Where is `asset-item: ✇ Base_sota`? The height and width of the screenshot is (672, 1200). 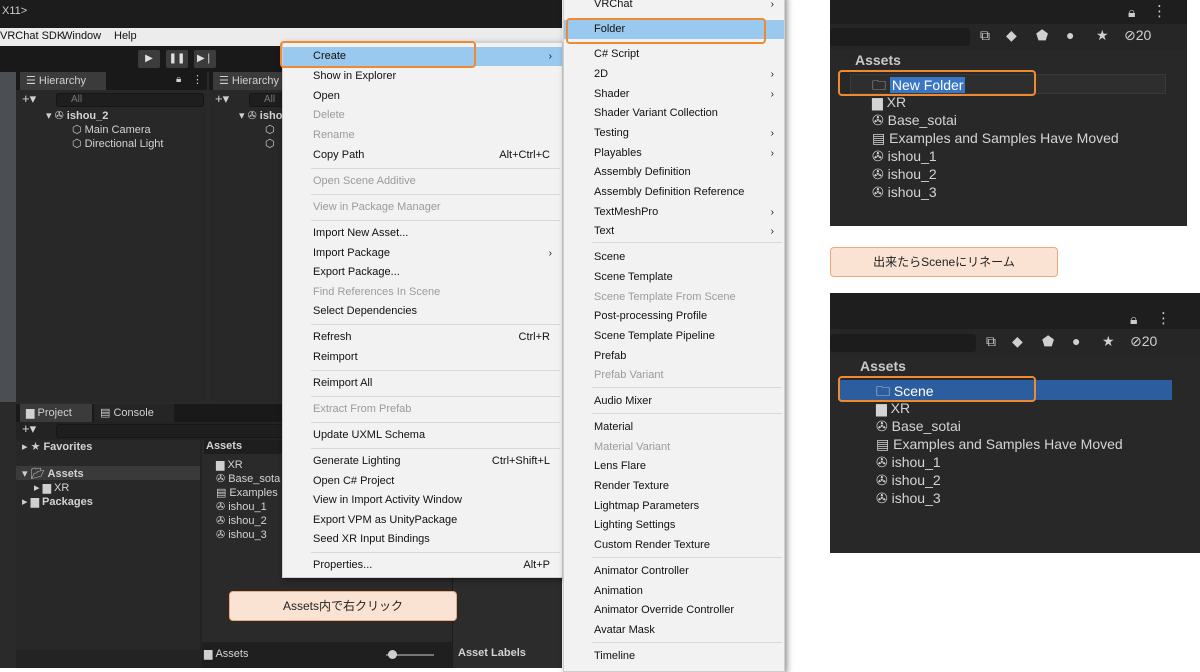 asset-item: ✇ Base_sota is located at coordinates (248, 478).